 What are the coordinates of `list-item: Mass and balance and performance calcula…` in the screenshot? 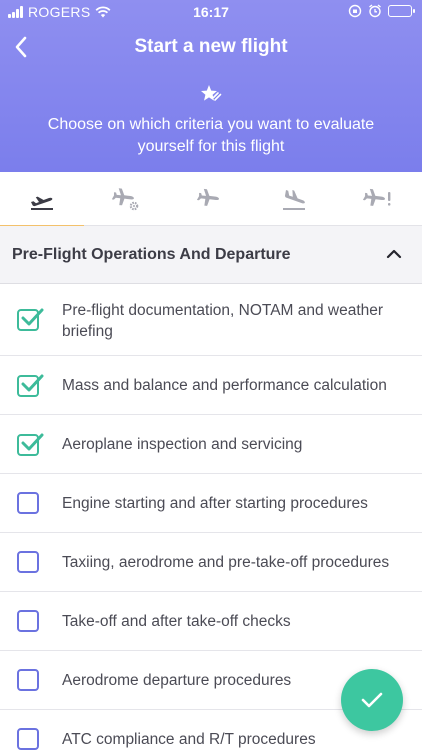 It's located at (211, 385).